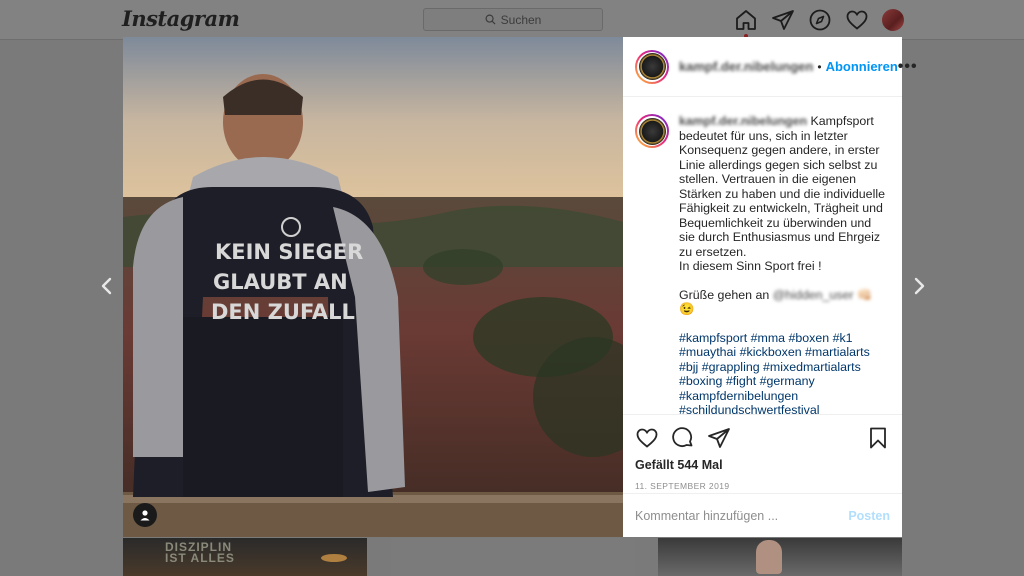 This screenshot has height=576, width=1024. I want to click on explore-icon, so click(820, 20).